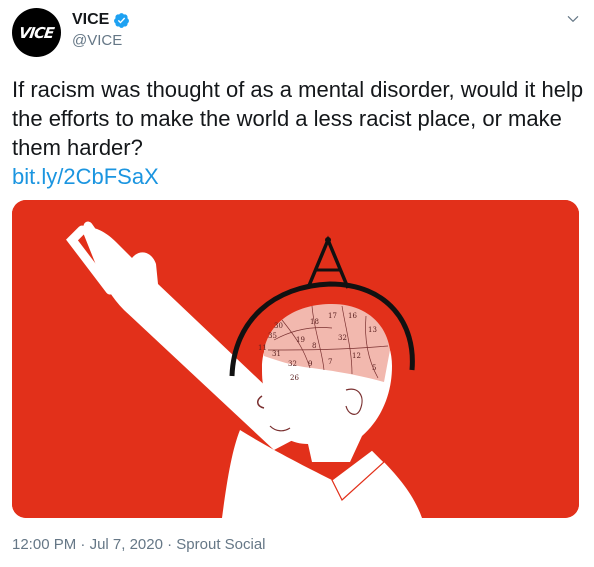 Image resolution: width=594 pixels, height=567 pixels. I want to click on svg-text: 18, so click(314, 322).